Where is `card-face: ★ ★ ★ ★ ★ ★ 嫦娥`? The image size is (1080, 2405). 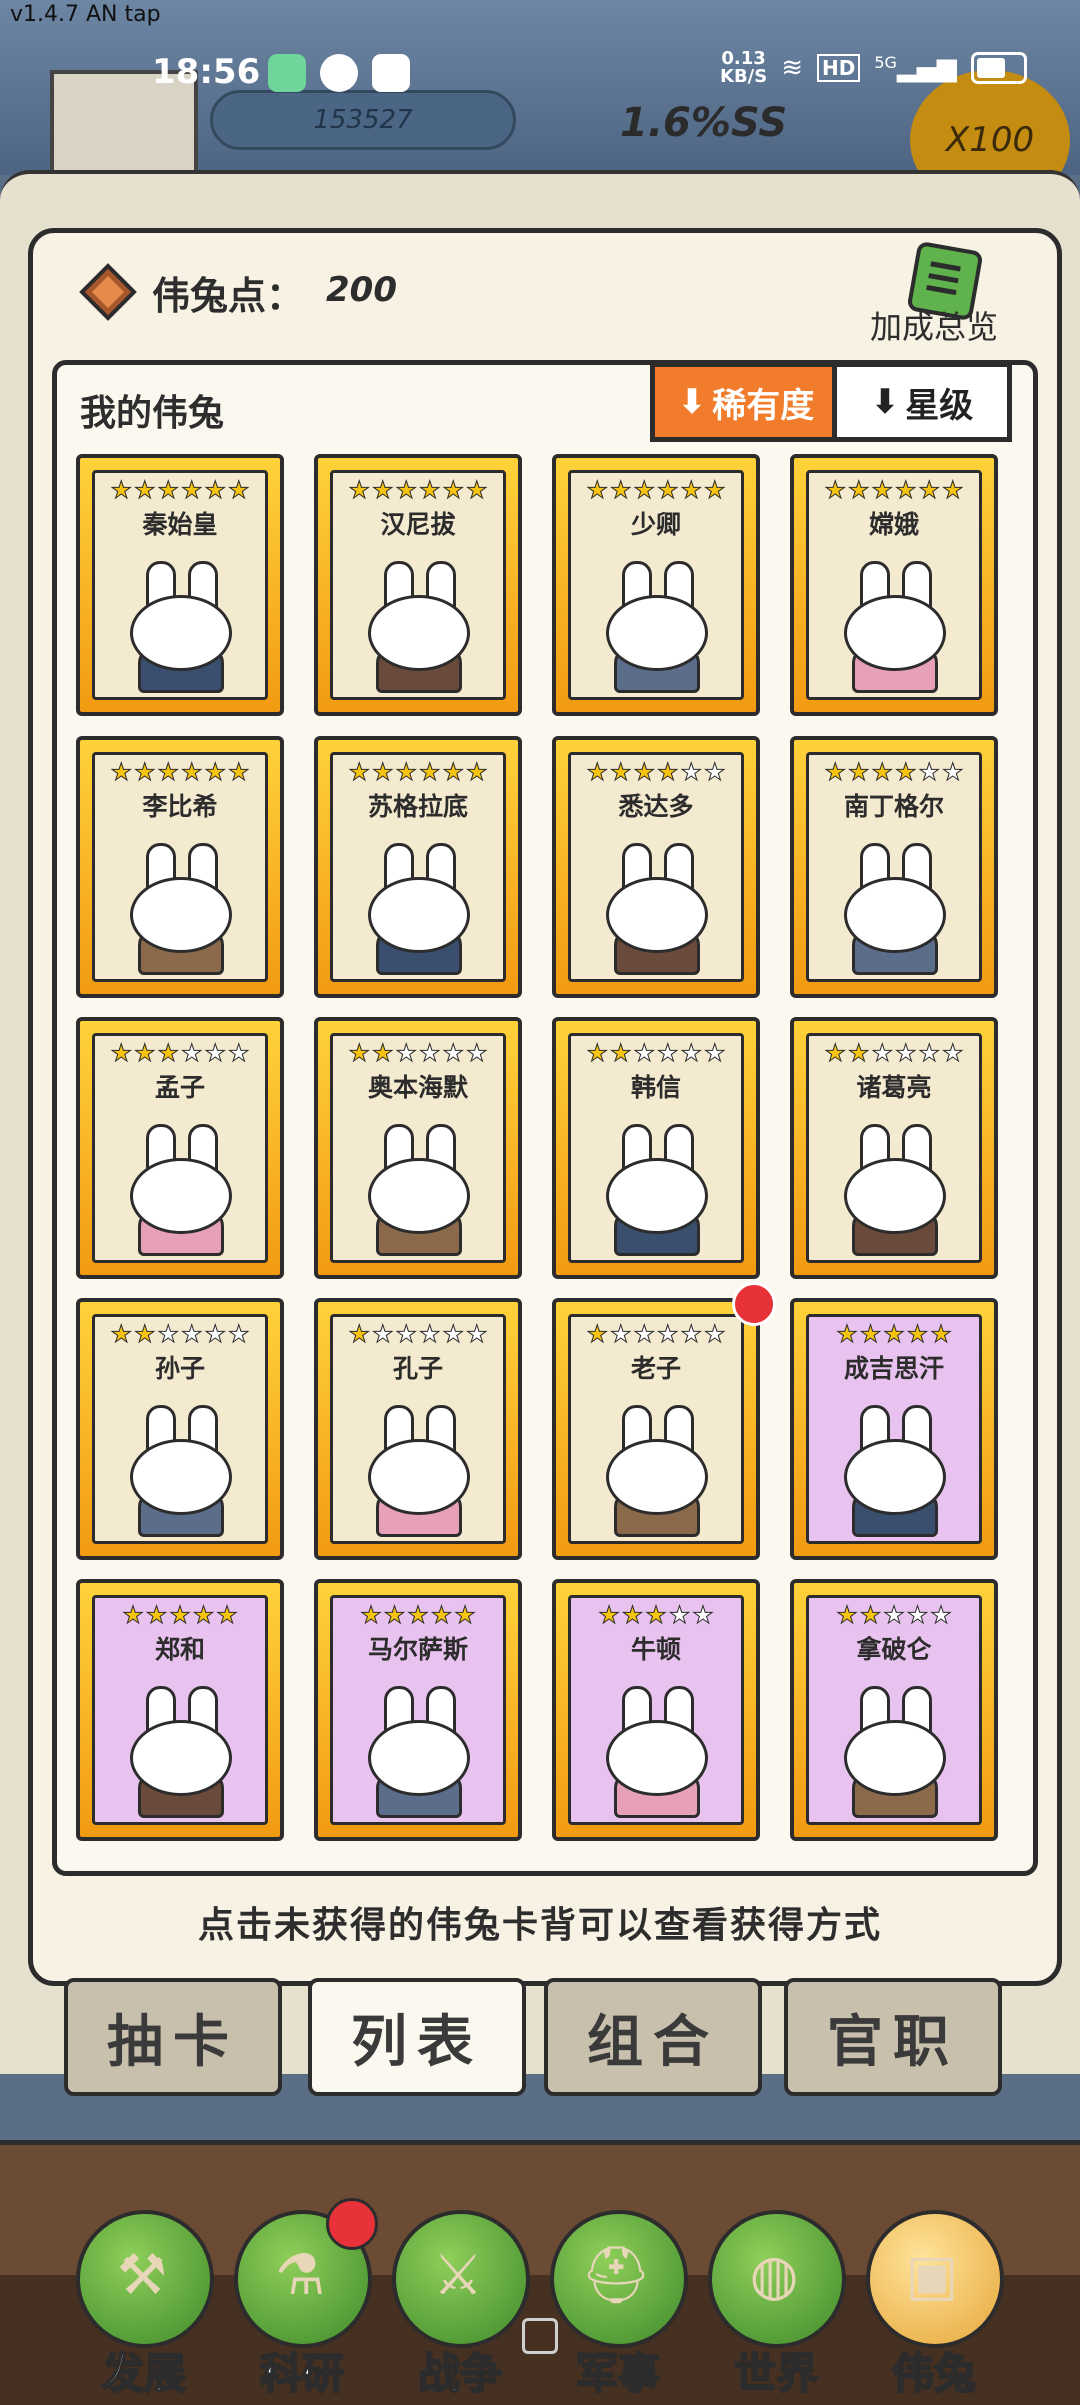 card-face: ★ ★ ★ ★ ★ ★ 嫦娥 is located at coordinates (894, 585).